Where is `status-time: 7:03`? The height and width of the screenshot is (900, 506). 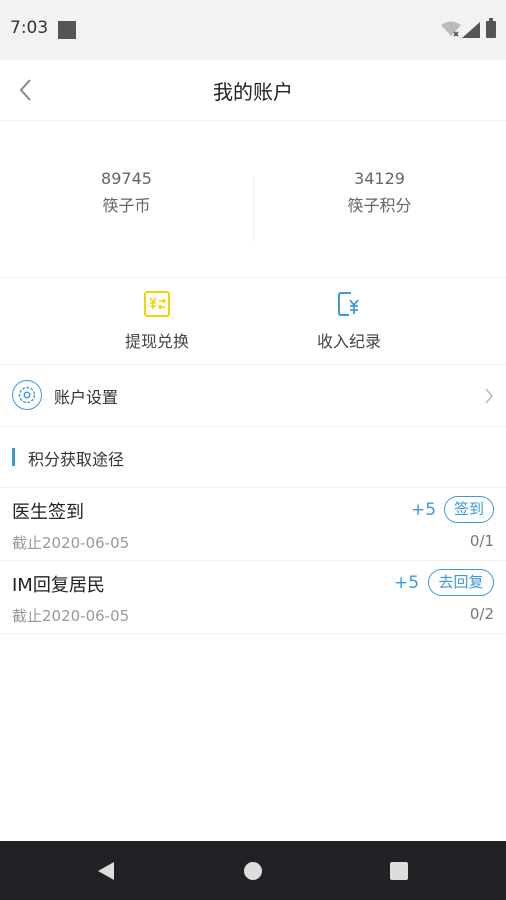 status-time: 7:03 is located at coordinates (29, 28).